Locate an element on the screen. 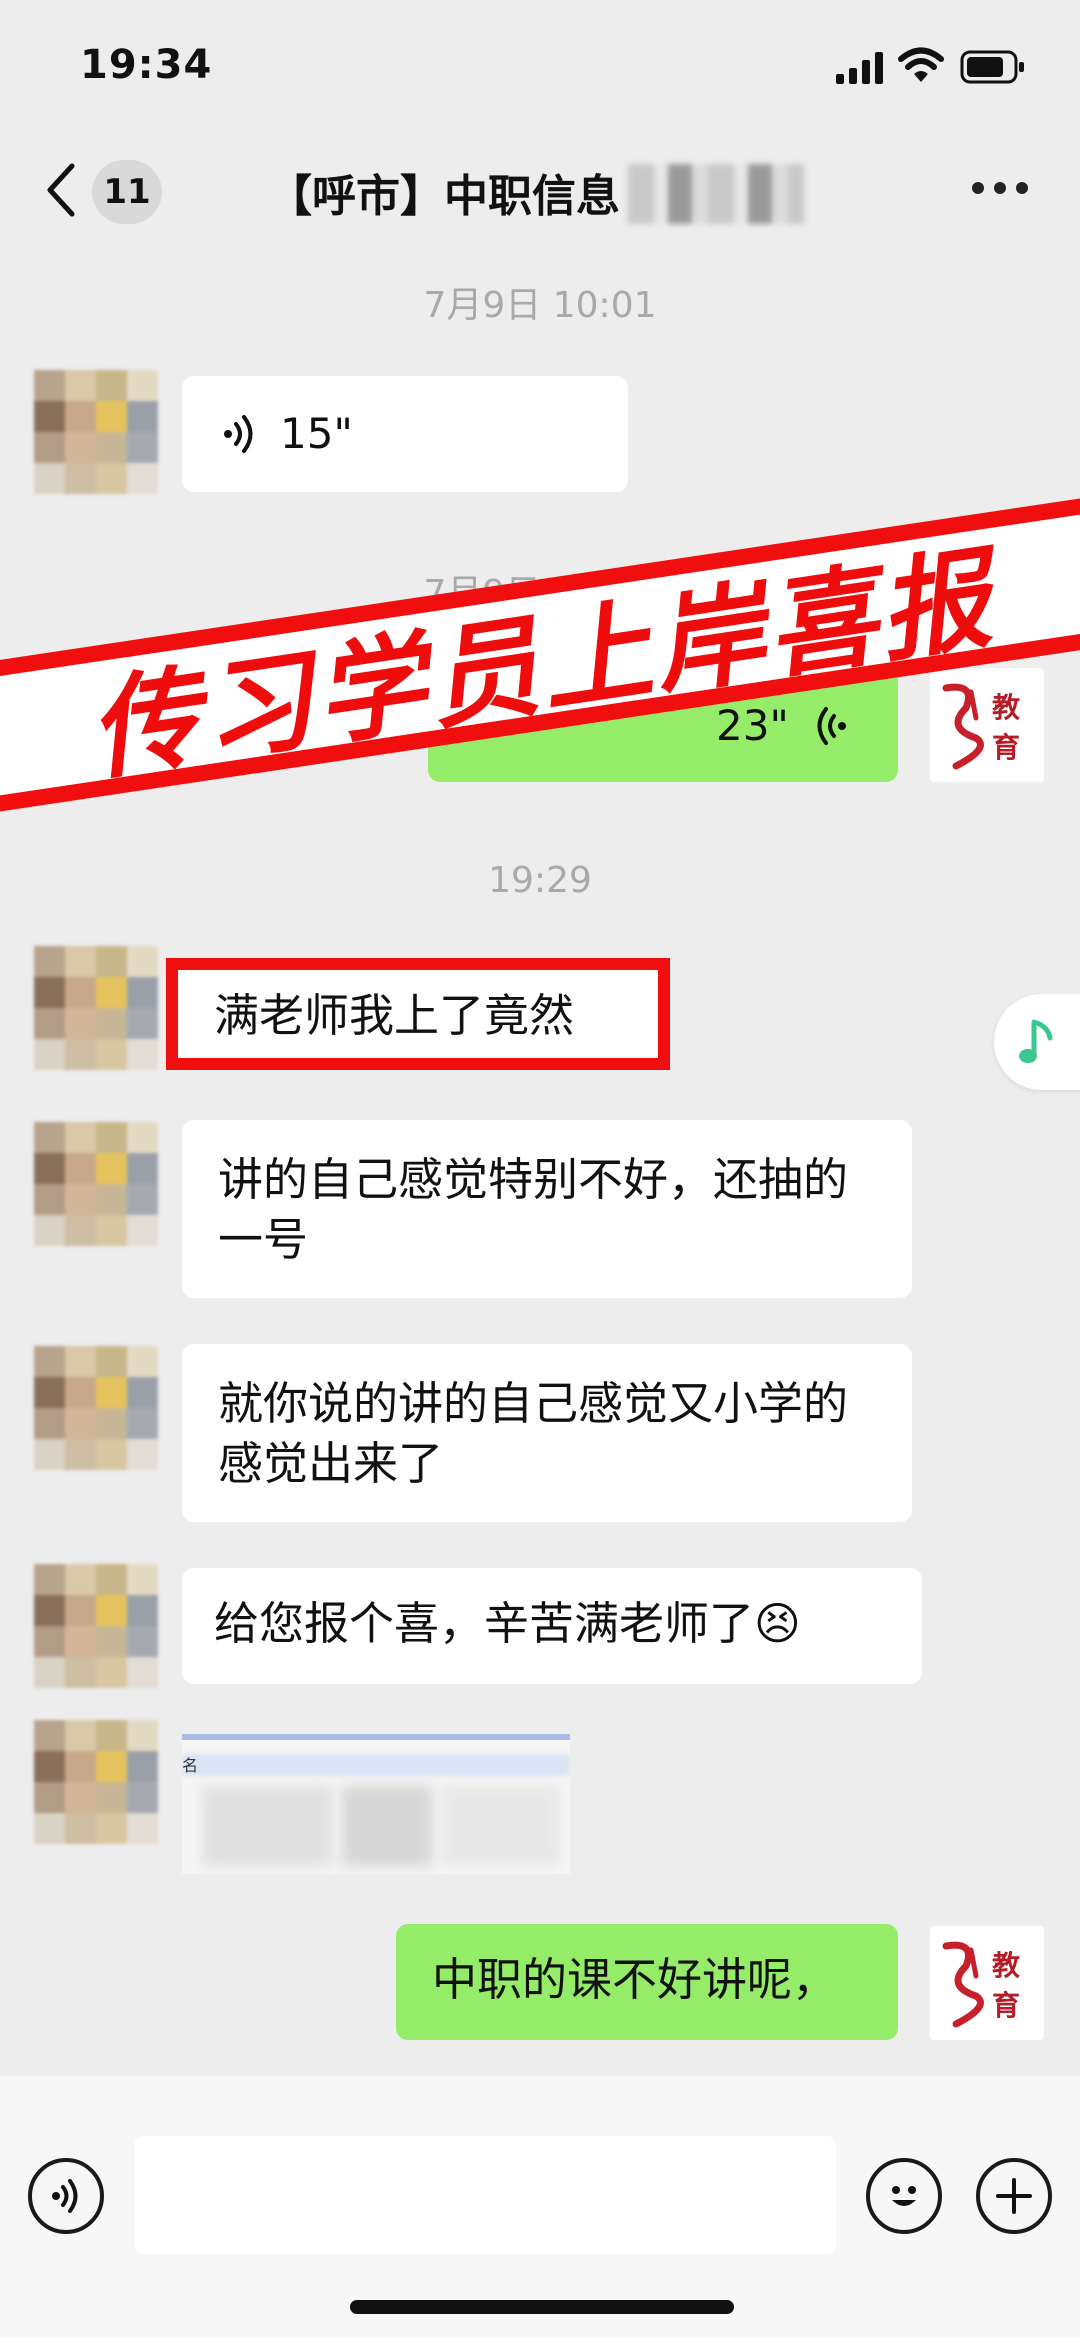  text-message-bubble: 给您报个喜，辛苦满老师了😣 is located at coordinates (552, 1626).